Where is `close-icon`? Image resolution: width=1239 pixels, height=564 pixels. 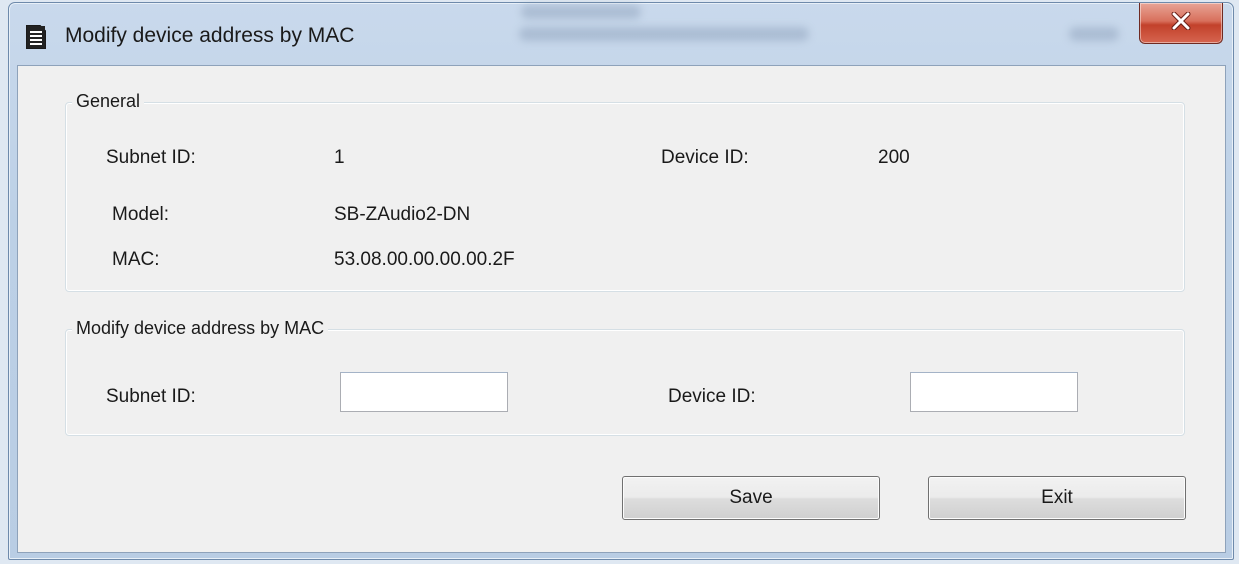
close-icon is located at coordinates (1181, 23).